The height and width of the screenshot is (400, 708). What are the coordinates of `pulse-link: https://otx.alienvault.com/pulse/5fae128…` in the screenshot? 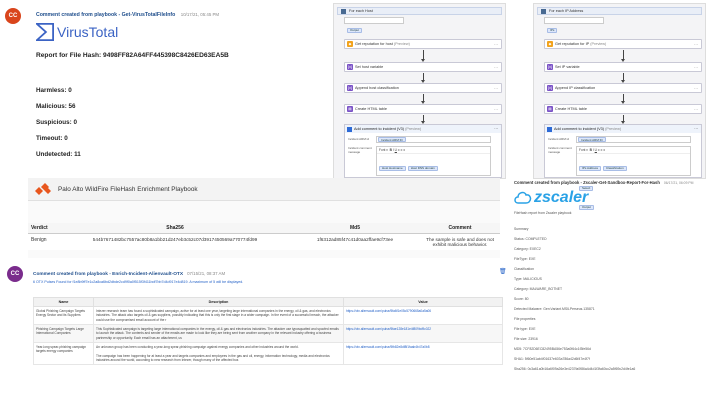 It's located at (388, 329).